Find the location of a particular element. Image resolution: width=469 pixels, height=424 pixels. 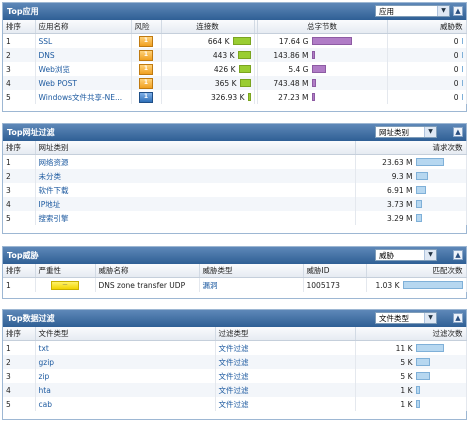

filter-bar-wrap: 5 K is located at coordinates (411, 362).